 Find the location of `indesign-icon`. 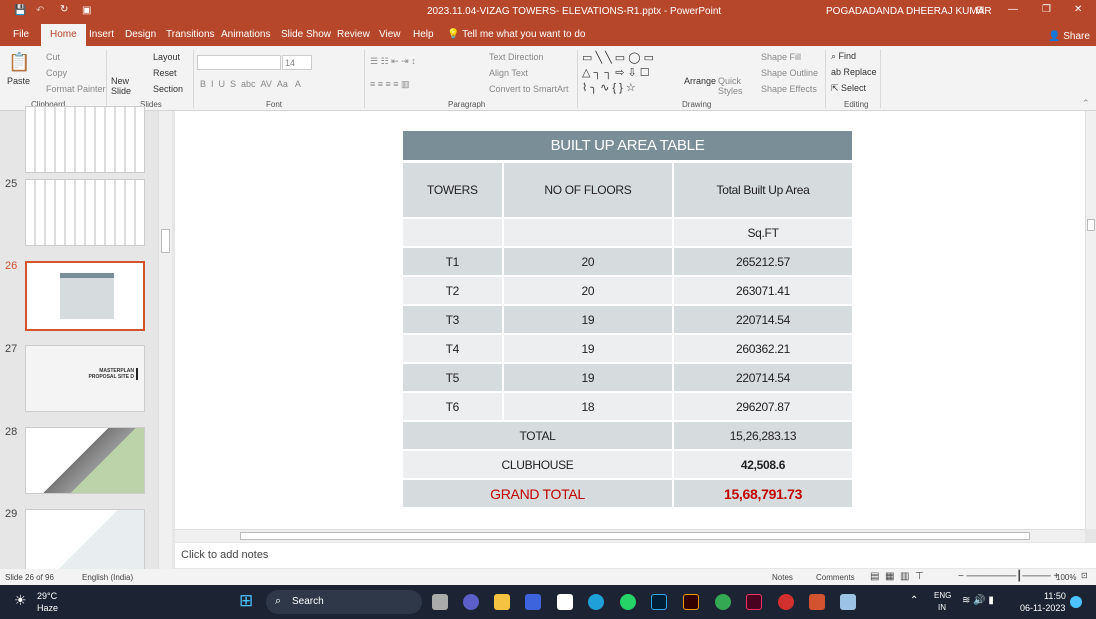

indesign-icon is located at coordinates (754, 602).